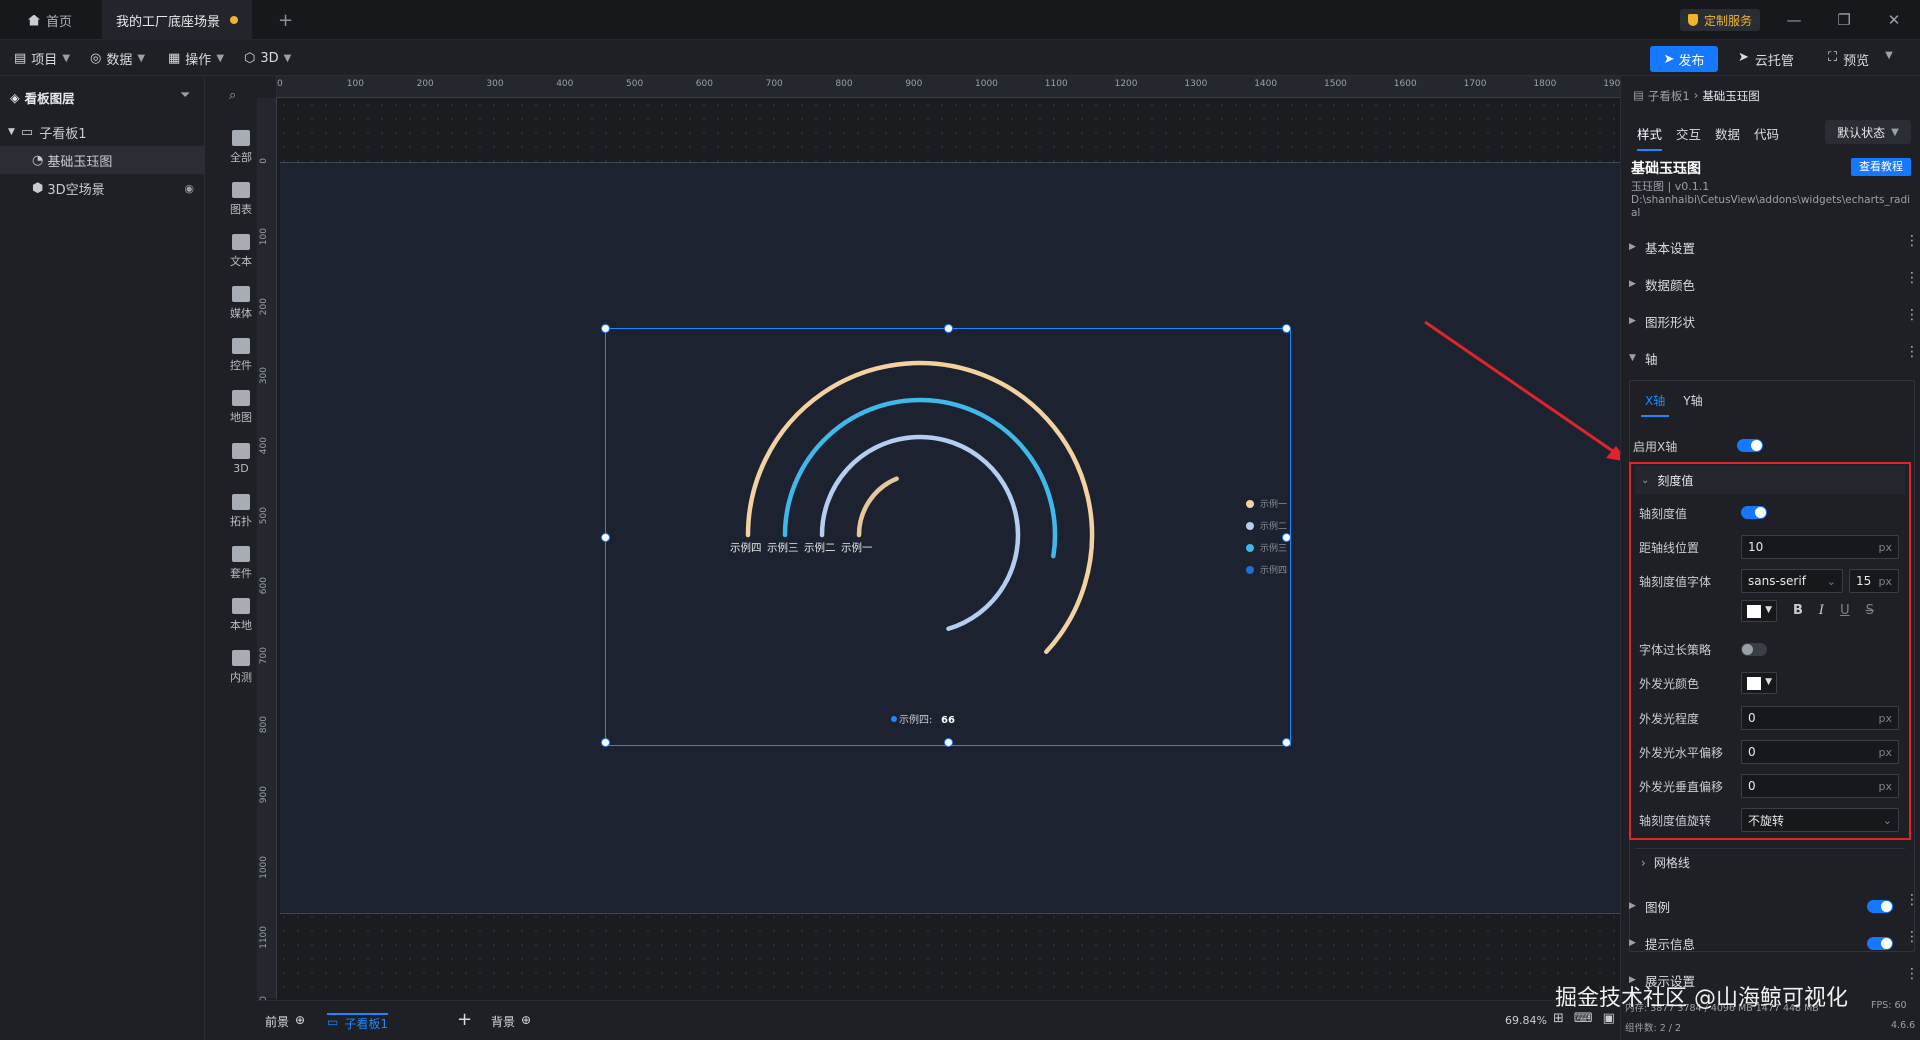  I want to click on legend-toggle, so click(1880, 906).